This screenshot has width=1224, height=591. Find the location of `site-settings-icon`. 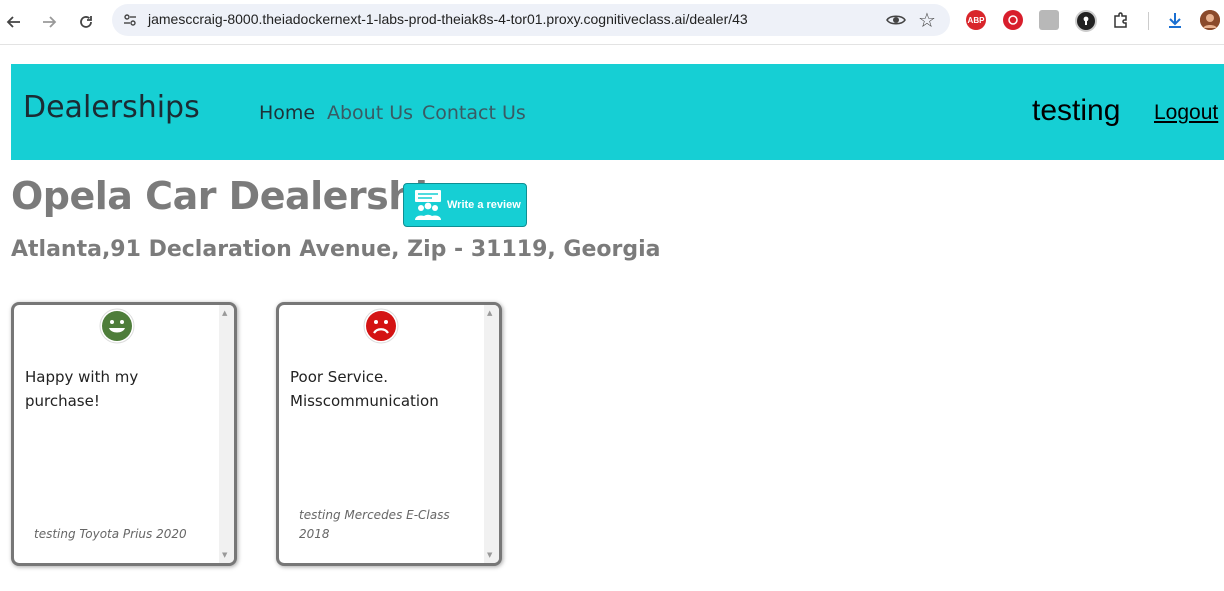

site-settings-icon is located at coordinates (130, 20).